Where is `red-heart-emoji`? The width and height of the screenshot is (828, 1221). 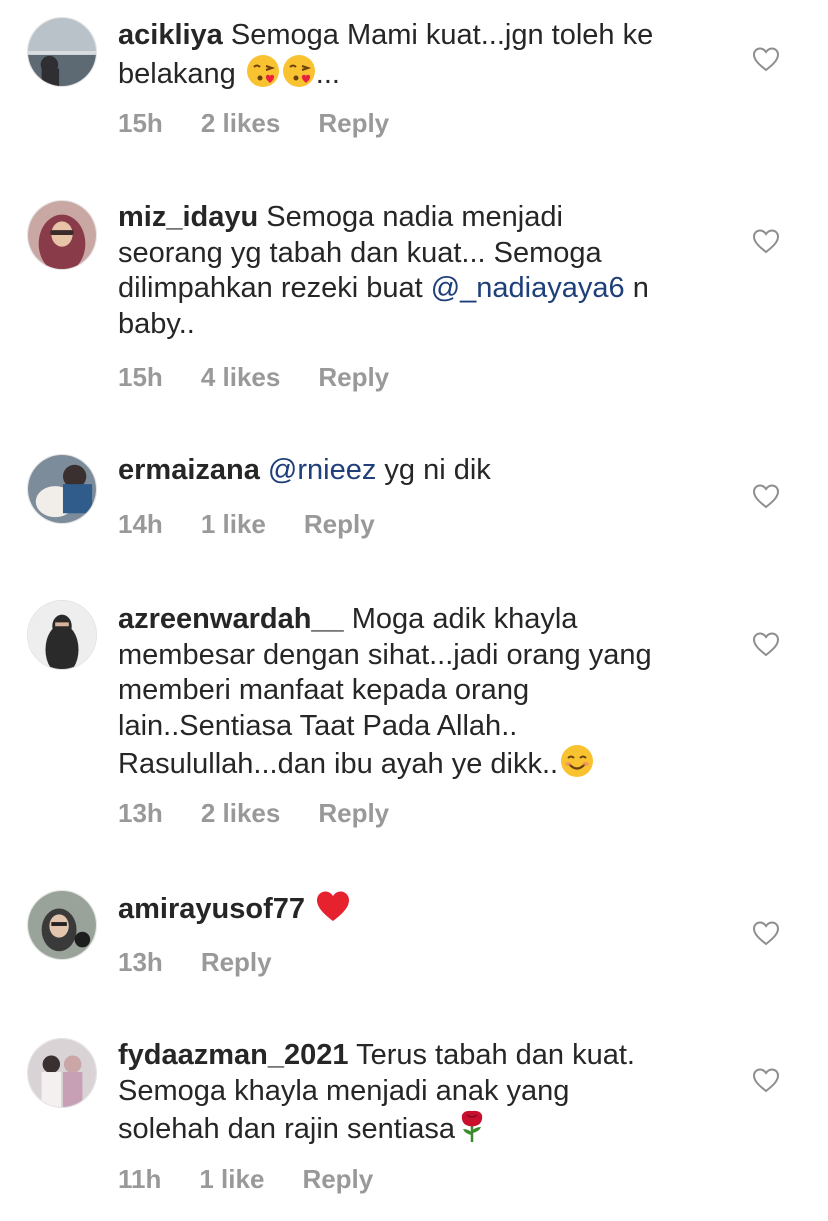 red-heart-emoji is located at coordinates (333, 911).